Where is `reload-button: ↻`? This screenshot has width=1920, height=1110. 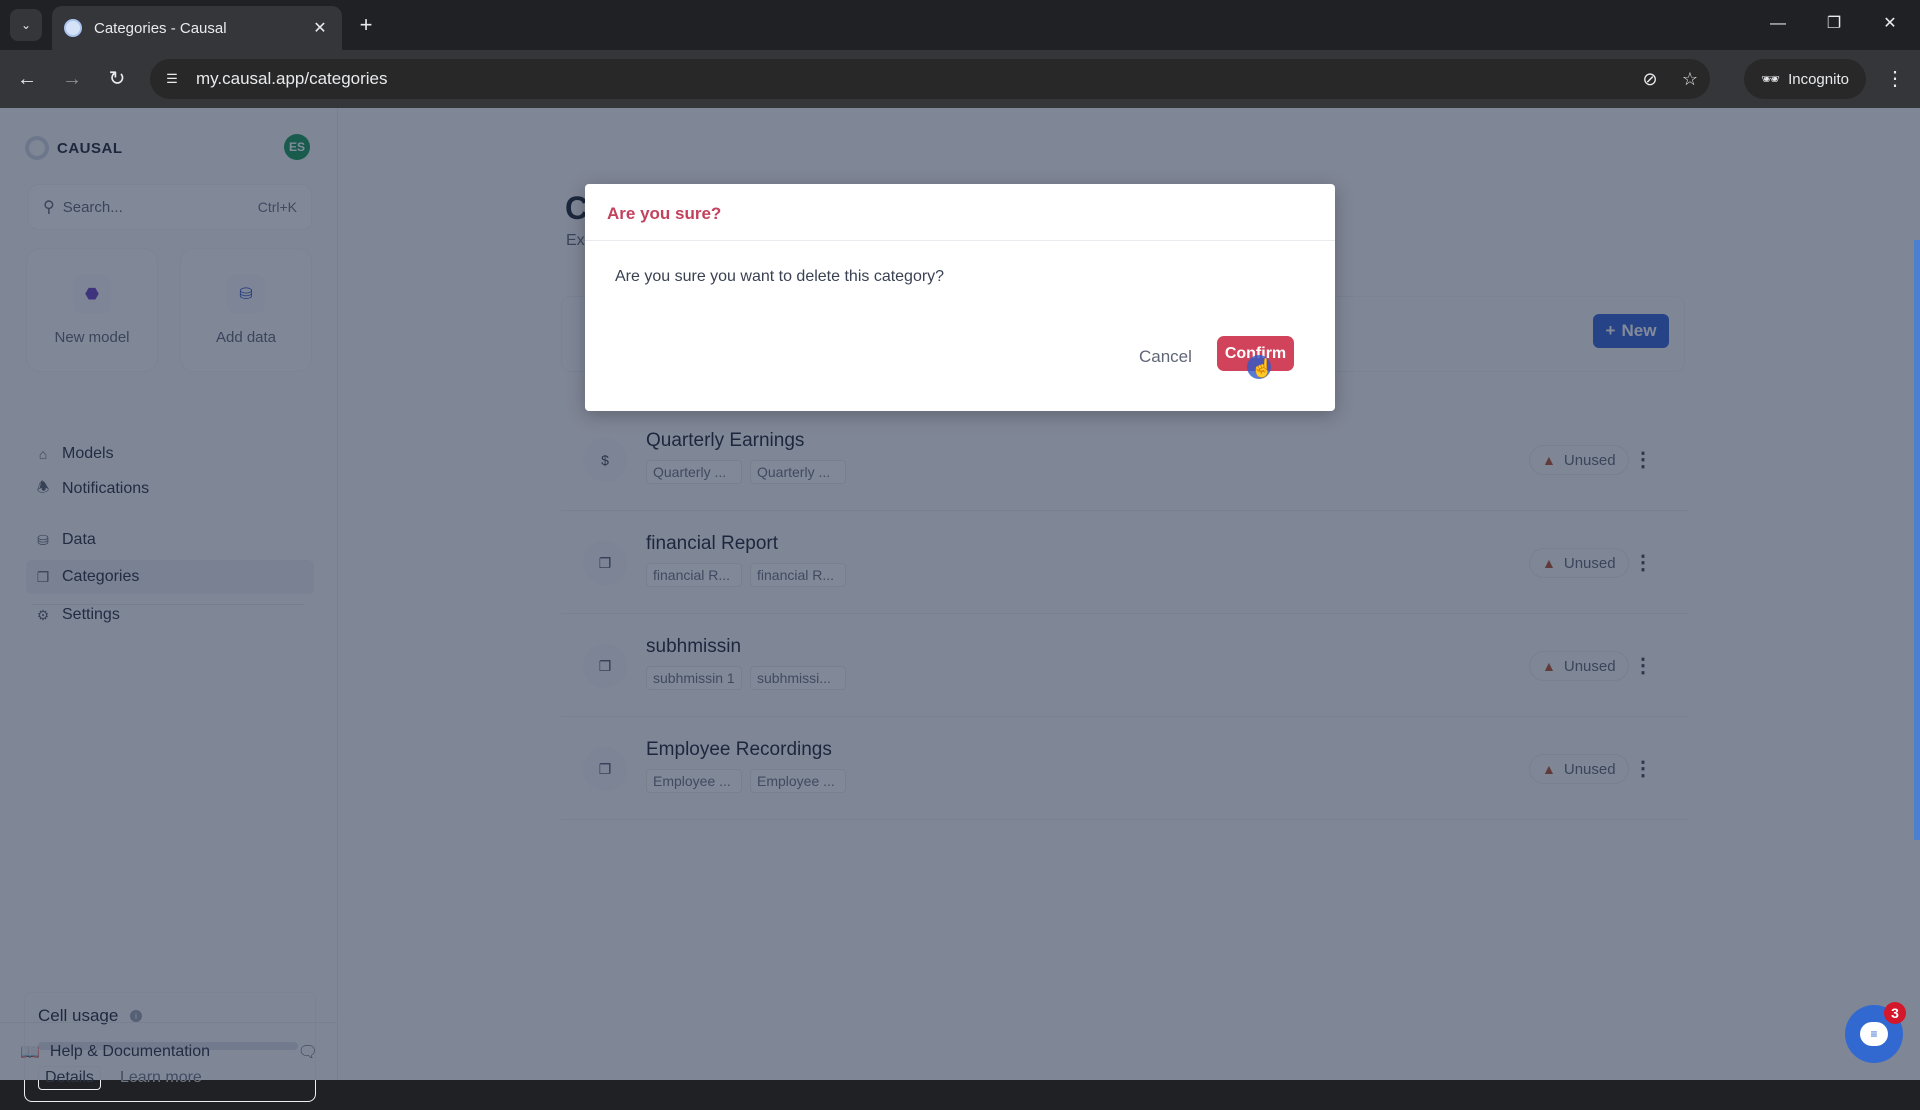 reload-button: ↻ is located at coordinates (117, 79).